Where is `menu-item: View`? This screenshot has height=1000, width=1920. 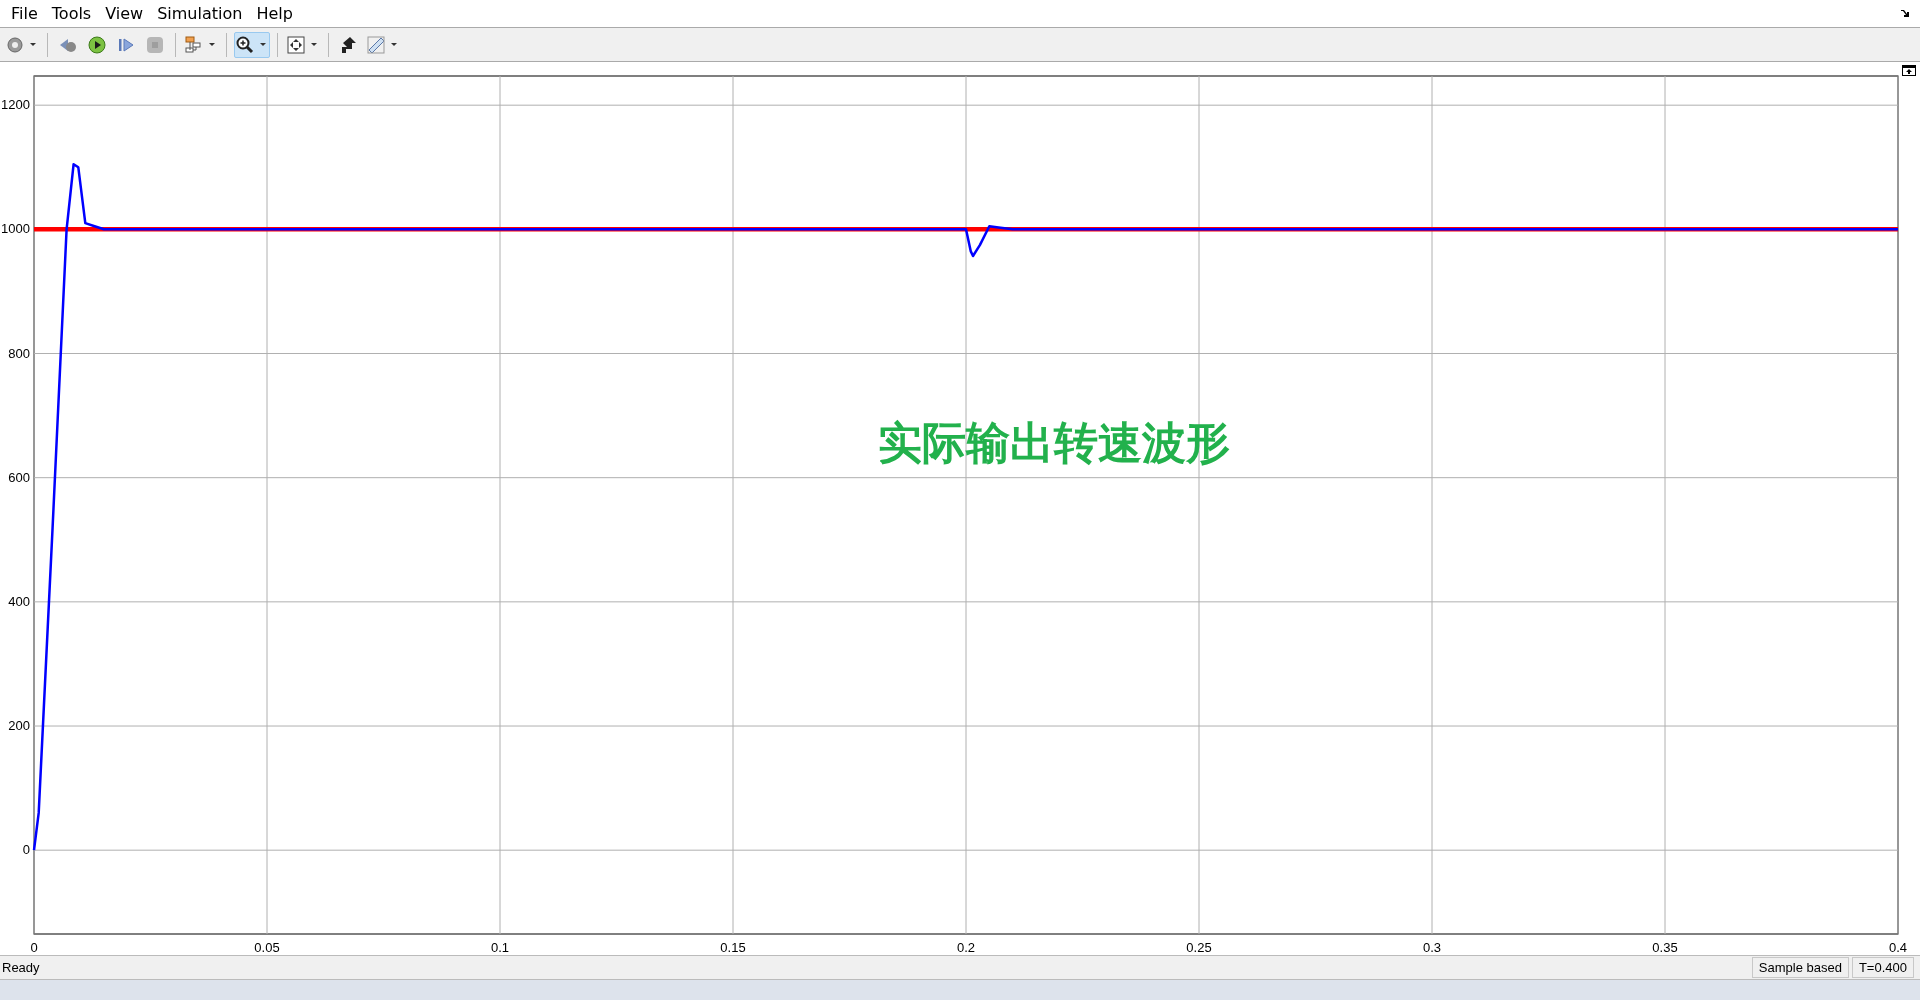
menu-item: View is located at coordinates (124, 13).